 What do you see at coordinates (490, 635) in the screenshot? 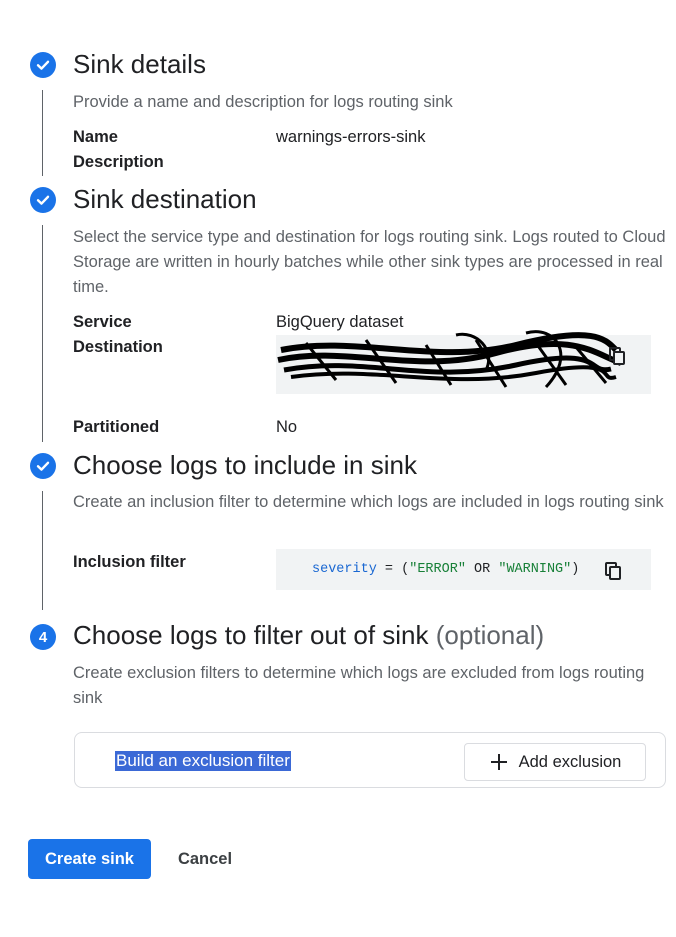
I see `step-4-optional: (optional)` at bounding box center [490, 635].